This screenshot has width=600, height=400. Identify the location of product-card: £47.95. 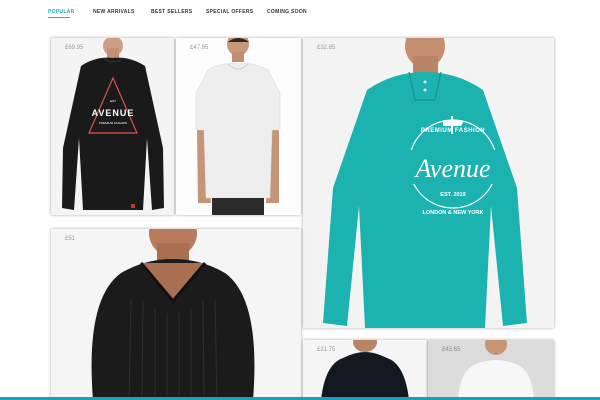
(238, 126).